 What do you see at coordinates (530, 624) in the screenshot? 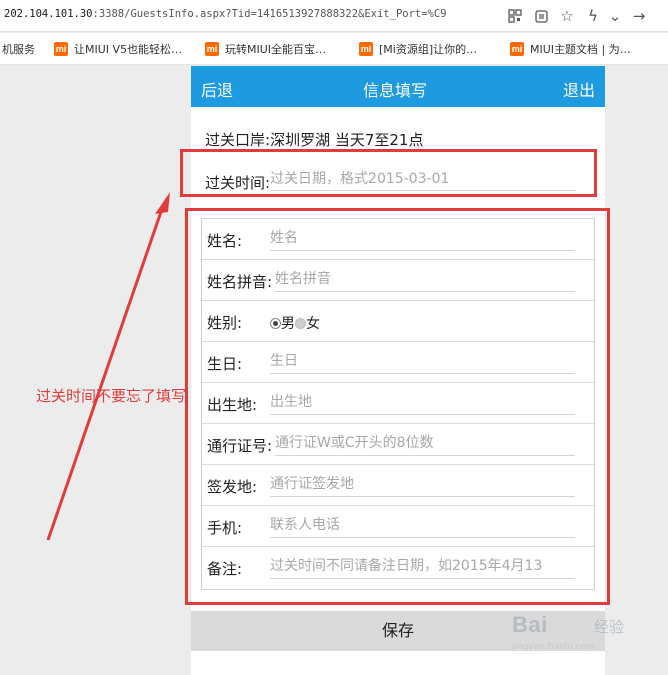
I see `watermark-brand: Bai` at bounding box center [530, 624].